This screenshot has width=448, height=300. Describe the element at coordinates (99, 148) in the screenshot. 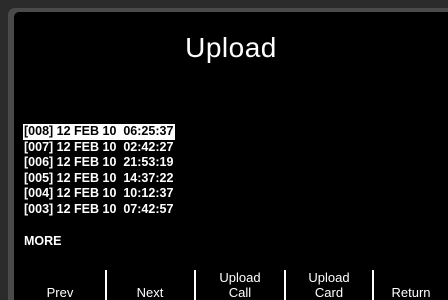

I see `upload-record-item: [007] 12 FEB 10 02:42:27` at that location.